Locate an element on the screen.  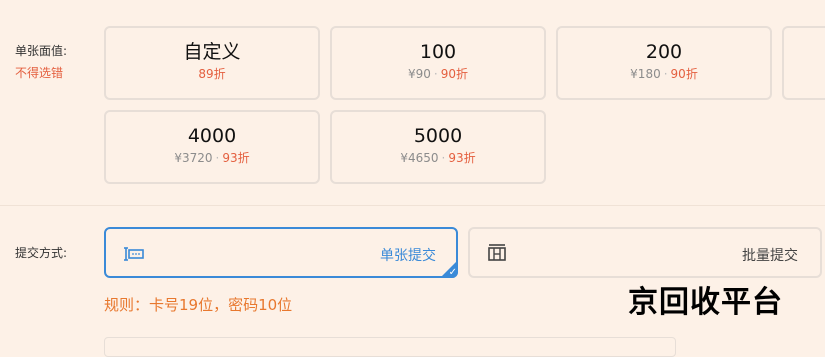
single-submit-option: 单张提交 ✓ is located at coordinates (281, 252).